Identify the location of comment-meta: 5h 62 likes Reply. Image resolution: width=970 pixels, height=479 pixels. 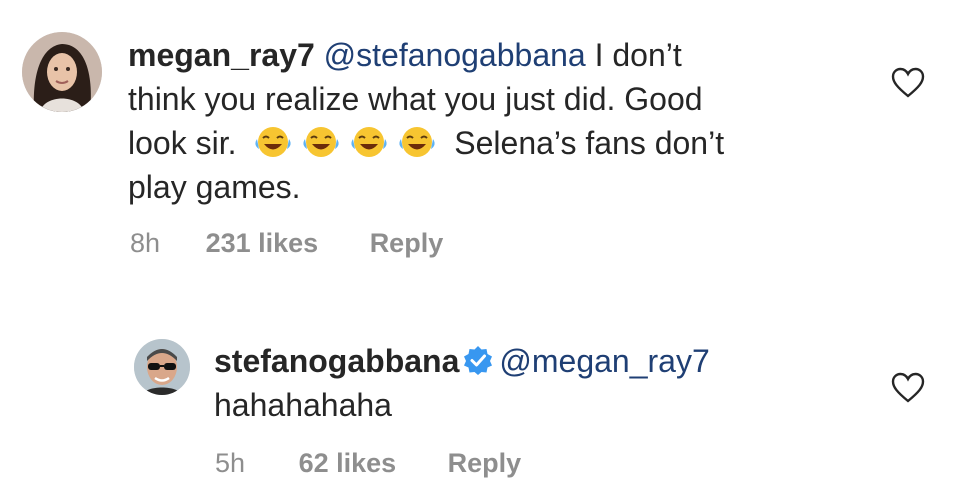
(368, 463).